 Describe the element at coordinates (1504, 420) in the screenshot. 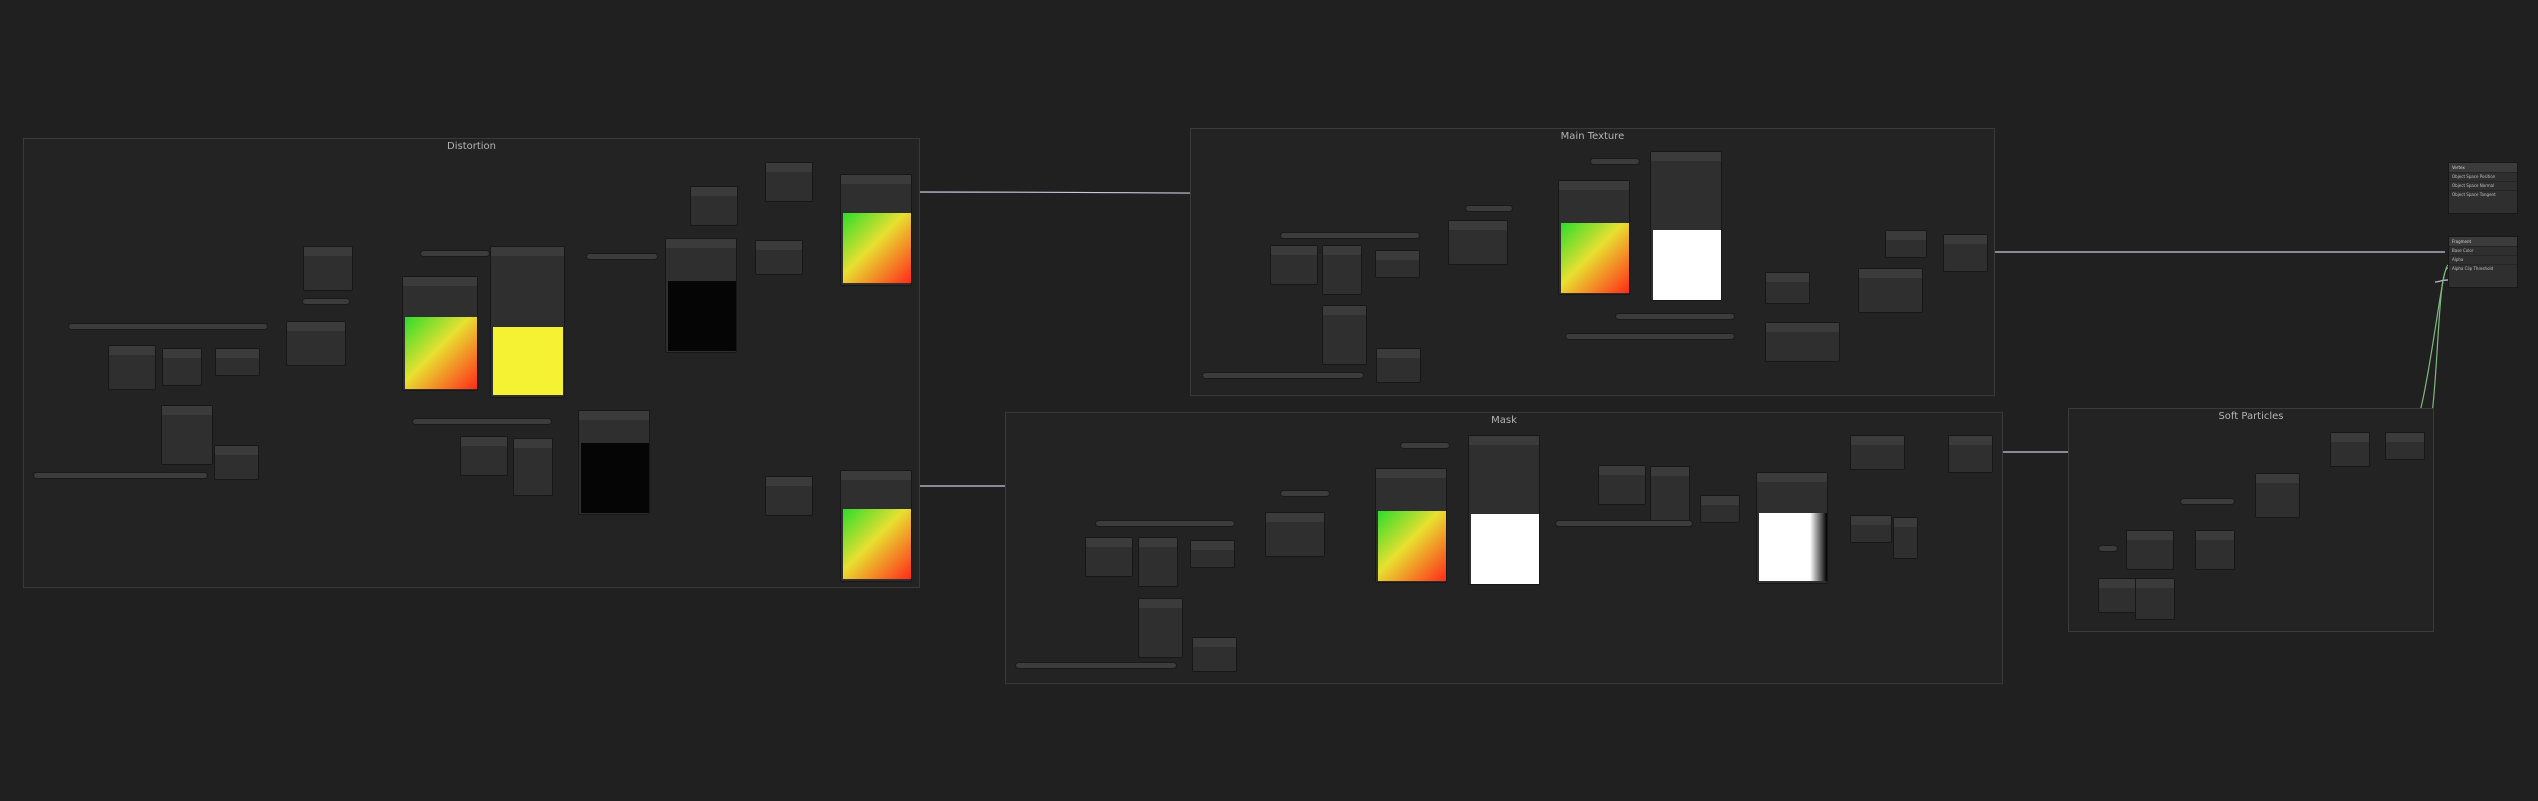

I see `group-title-mask: Mask` at that location.